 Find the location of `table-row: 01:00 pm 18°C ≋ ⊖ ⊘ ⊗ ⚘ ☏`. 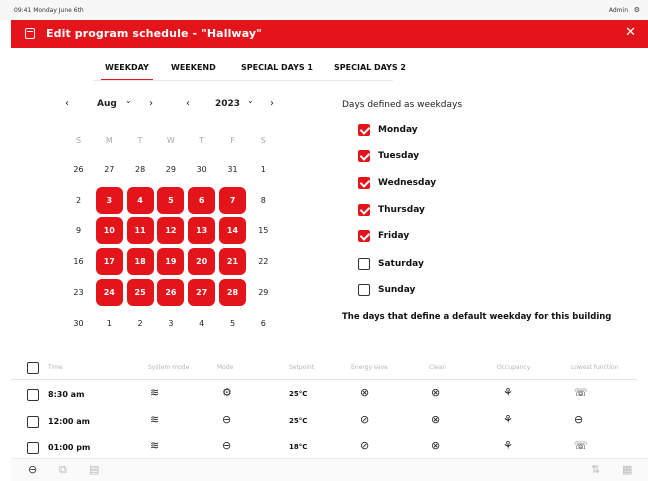

table-row: 01:00 pm 18°C ≋ ⊖ ⊘ ⊗ ⚘ ☏ is located at coordinates (324, 447).